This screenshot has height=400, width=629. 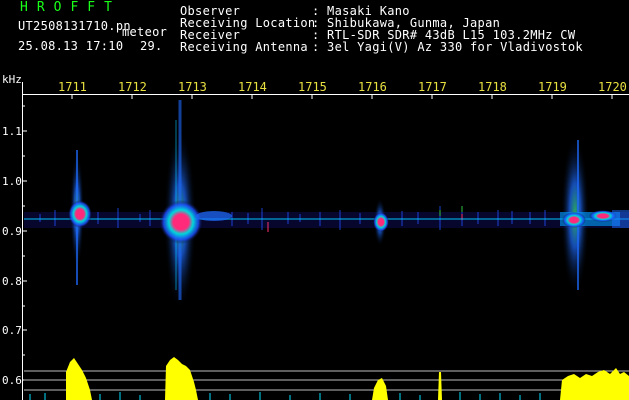 I want to click on noise-band, so click(x=326, y=219).